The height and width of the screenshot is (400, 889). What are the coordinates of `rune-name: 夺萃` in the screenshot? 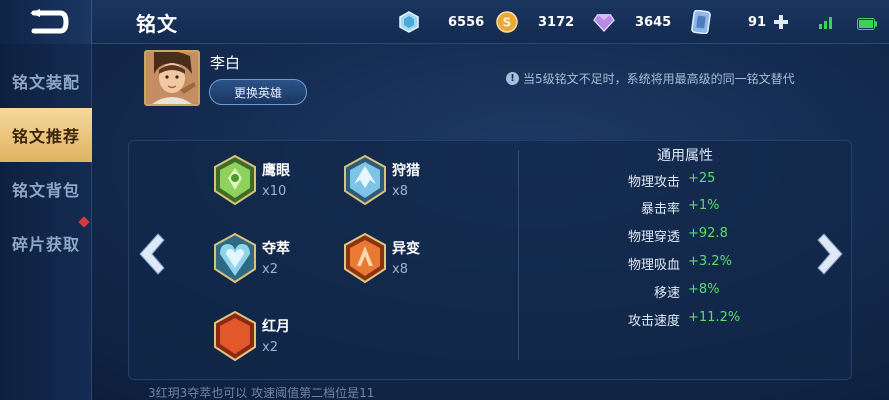 It's located at (276, 249).